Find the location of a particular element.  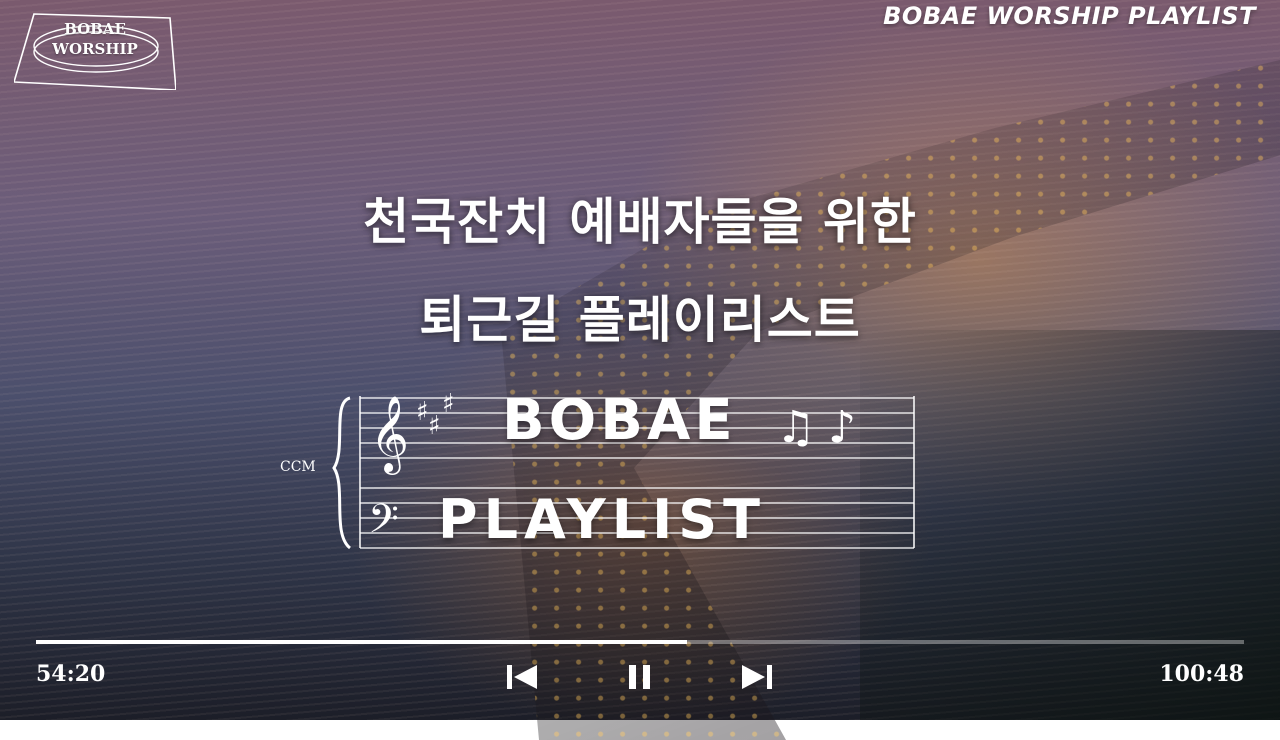

pause-button is located at coordinates (640, 677).